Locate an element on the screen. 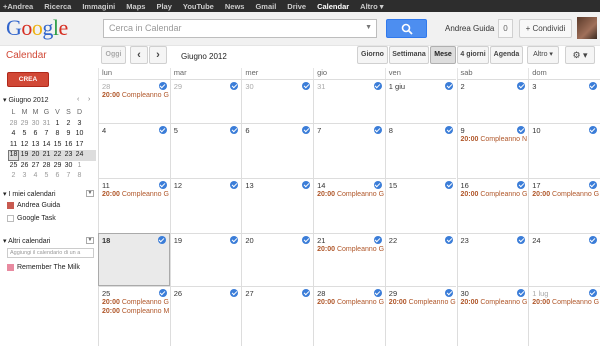  day-number: 2 is located at coordinates (463, 86).